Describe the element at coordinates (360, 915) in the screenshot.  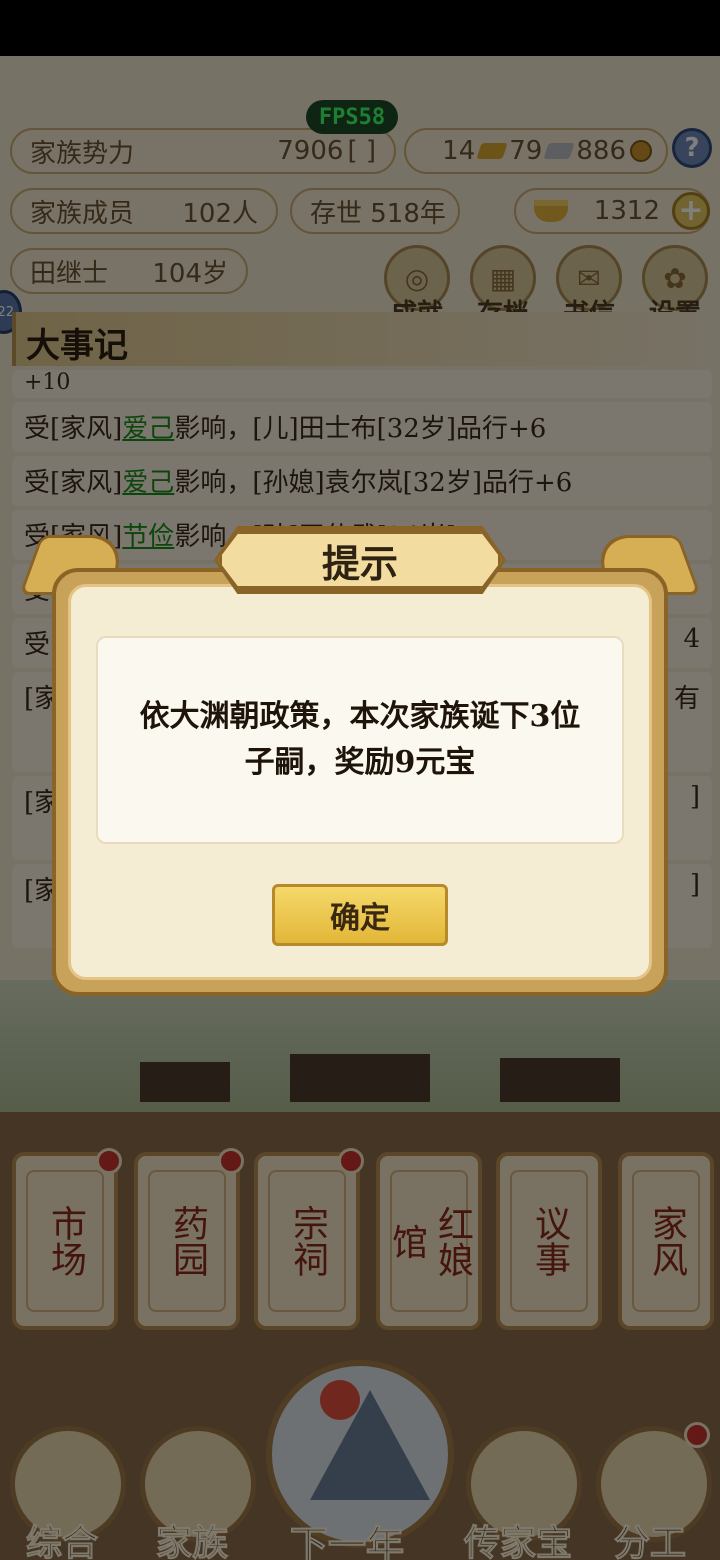
I see `confirm-button: 确定` at that location.